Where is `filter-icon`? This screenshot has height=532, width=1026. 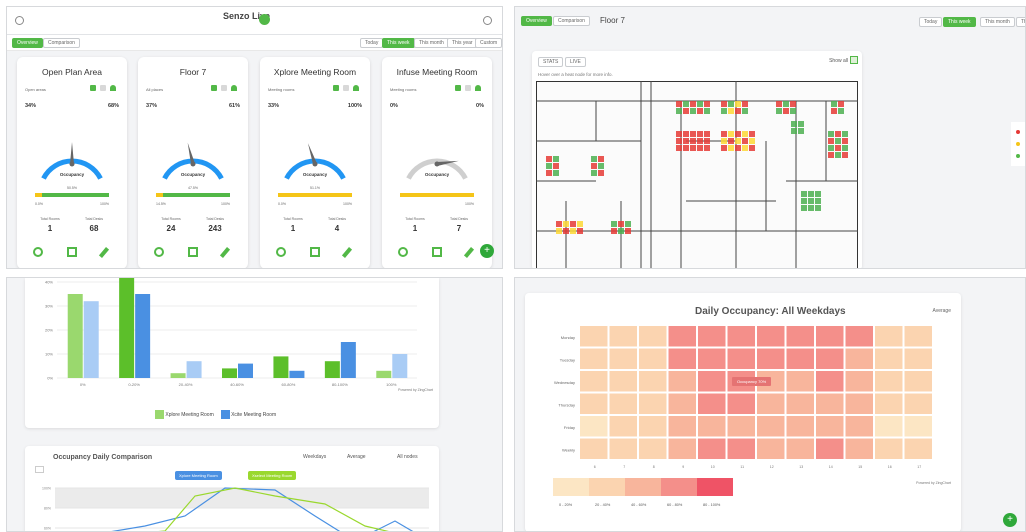
filter-icon is located at coordinates (854, 60).